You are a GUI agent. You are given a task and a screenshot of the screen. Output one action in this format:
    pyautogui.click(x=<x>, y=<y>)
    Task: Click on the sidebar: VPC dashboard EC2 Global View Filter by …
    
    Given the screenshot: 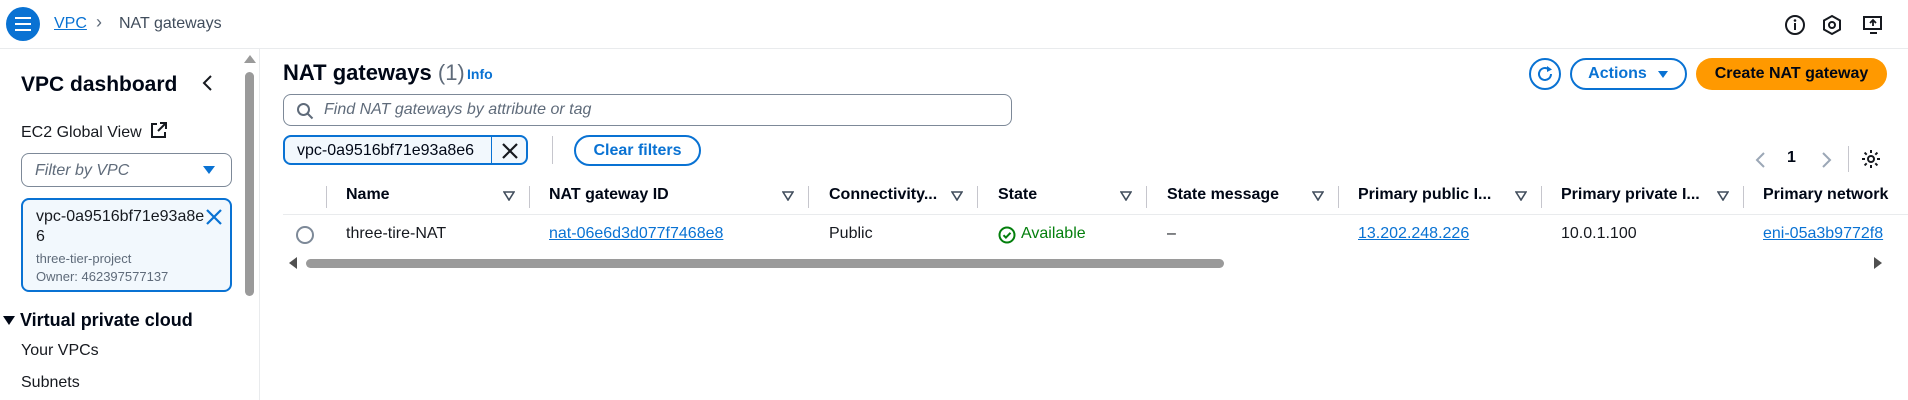 What is the action you would take?
    pyautogui.click(x=130, y=224)
    